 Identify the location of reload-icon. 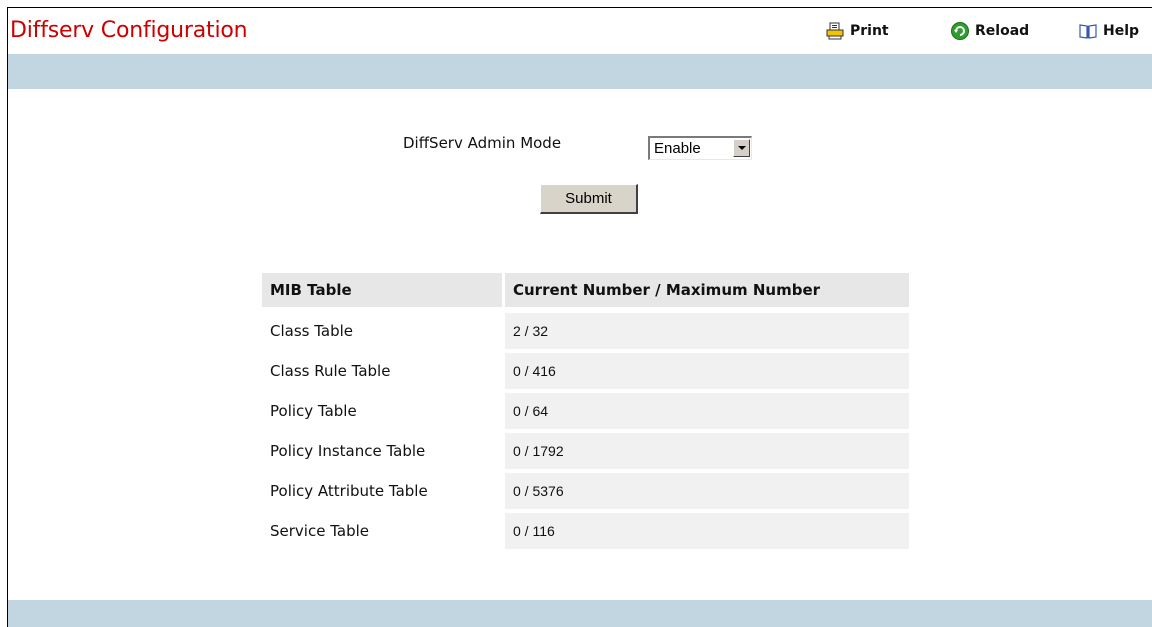
(960, 31).